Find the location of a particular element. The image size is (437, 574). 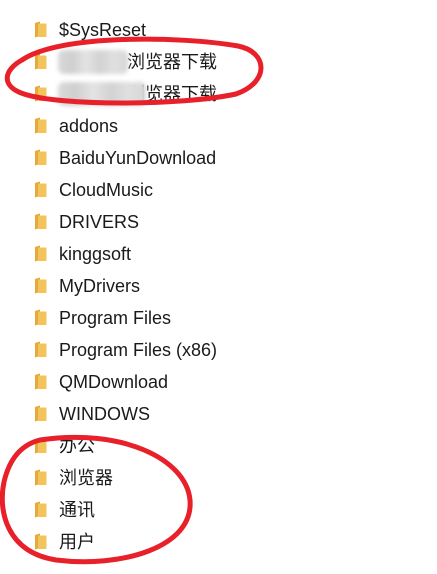

folder-item-sysreset: $SysReset is located at coordinates (218, 30).